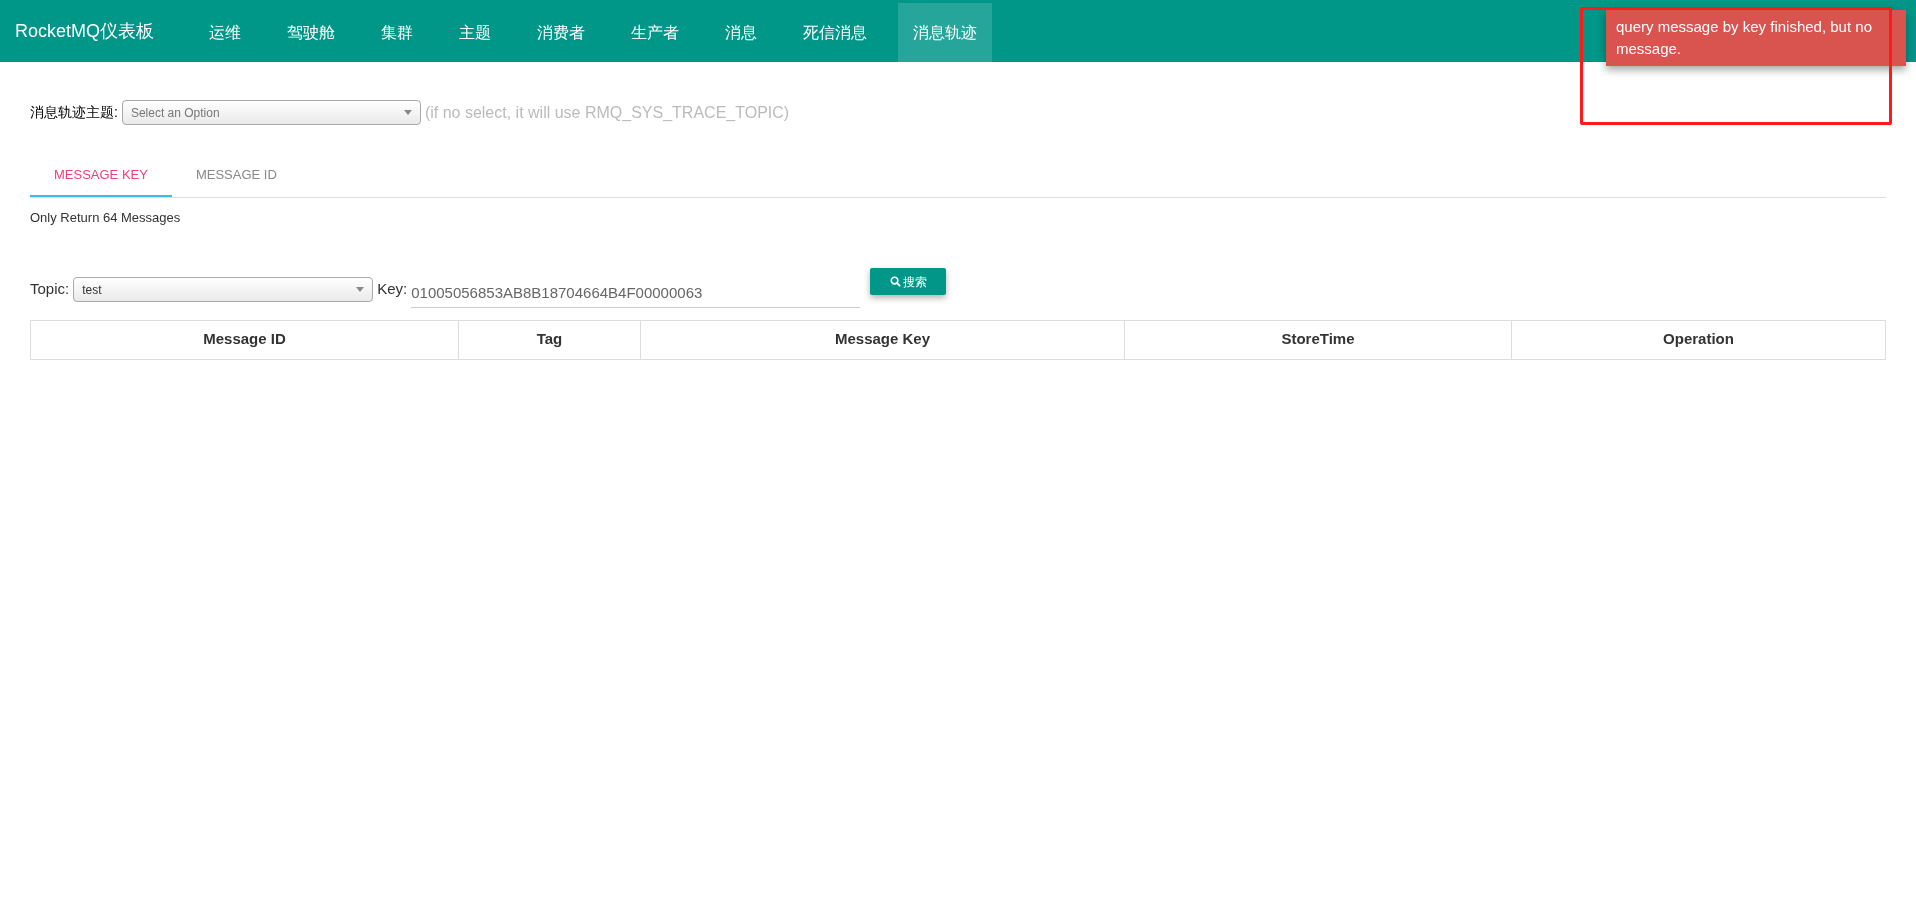 The height and width of the screenshot is (914, 1916). Describe the element at coordinates (908, 281) in the screenshot. I see `search-button: 搜索` at that location.